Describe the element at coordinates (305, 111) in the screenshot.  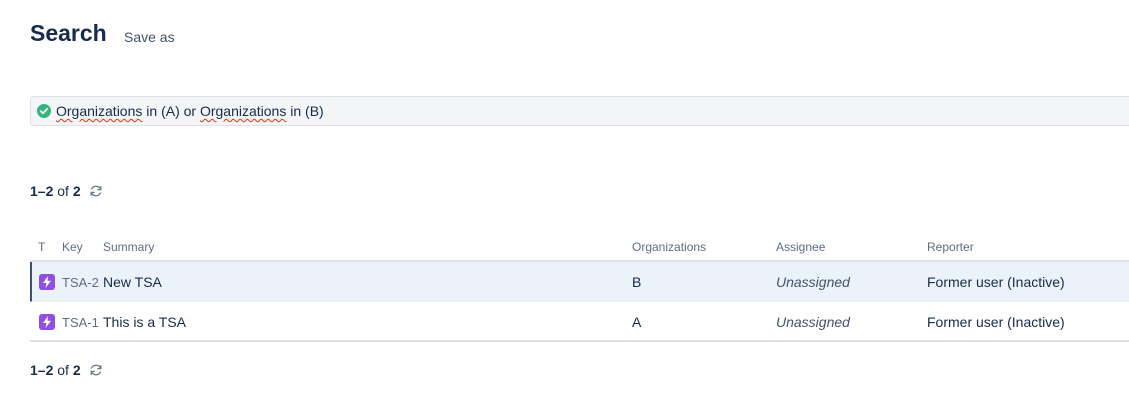
I see `jql-operator-2: in (B)` at that location.